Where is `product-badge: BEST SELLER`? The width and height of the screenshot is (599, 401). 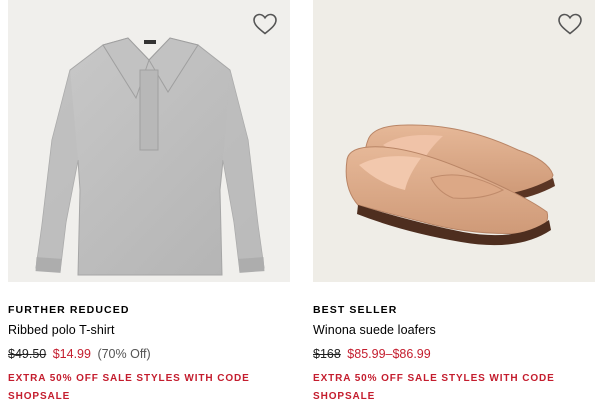
product-badge: BEST SELLER is located at coordinates (355, 310).